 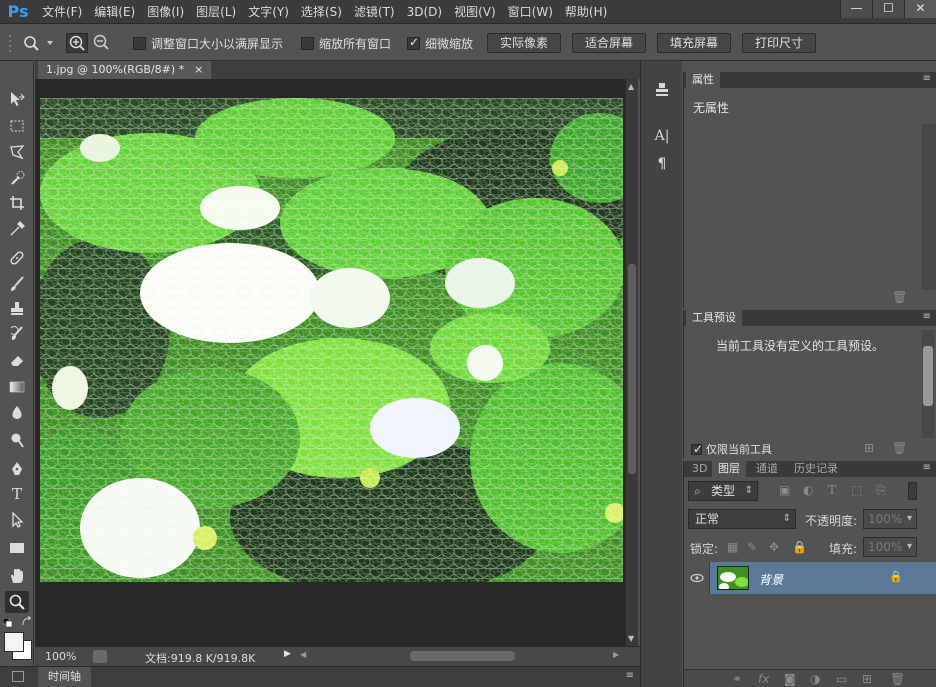 What do you see at coordinates (832, 490) in the screenshot?
I see `filter-type-icon: T` at bounding box center [832, 490].